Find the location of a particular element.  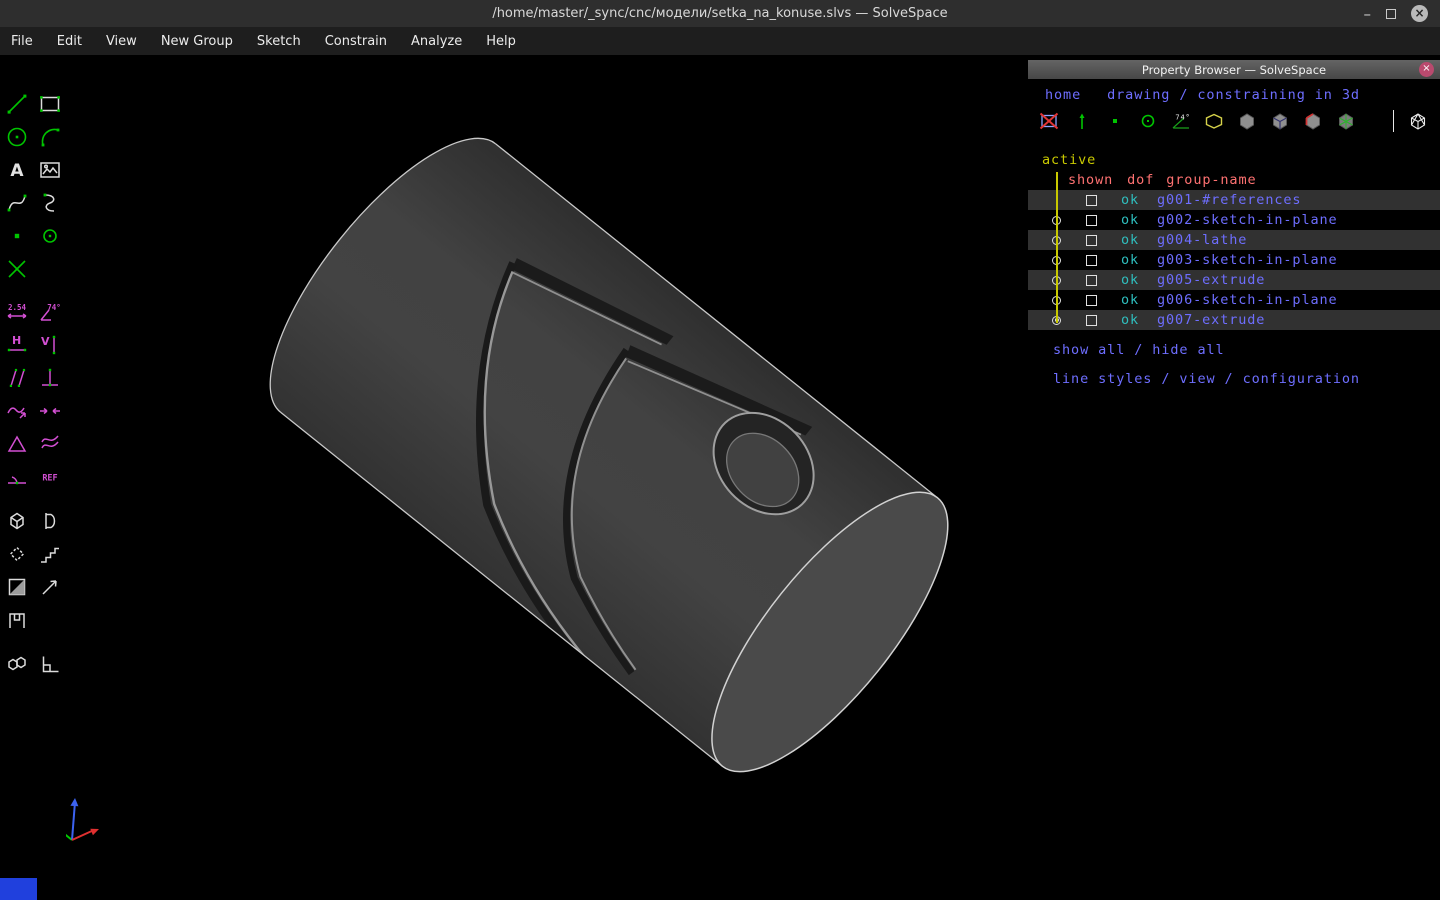

display-edges-button is located at coordinates (1279, 121).